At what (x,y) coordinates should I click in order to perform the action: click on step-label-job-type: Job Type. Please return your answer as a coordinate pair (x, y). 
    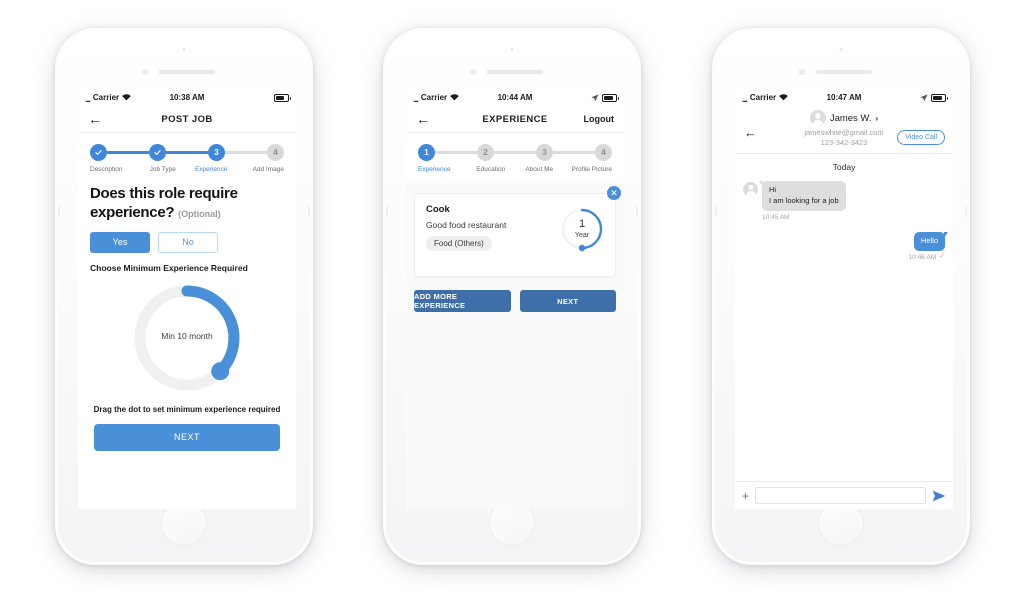
    Looking at the image, I should click on (162, 169).